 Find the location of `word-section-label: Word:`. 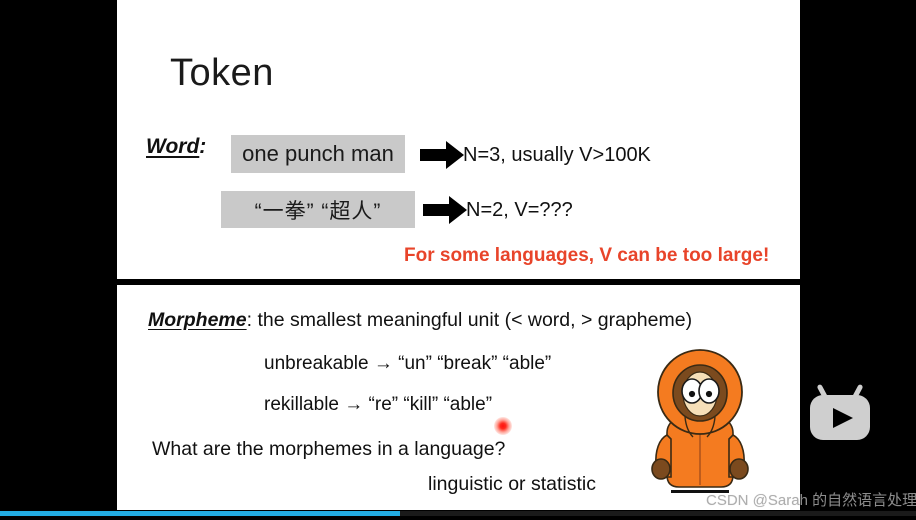

word-section-label: Word: is located at coordinates (176, 147).